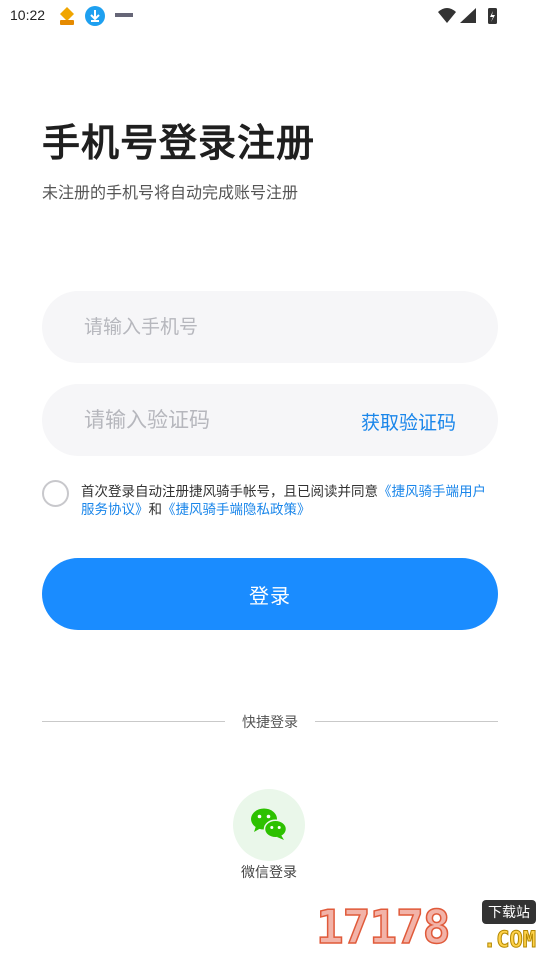 This screenshot has width=540, height=960. I want to click on site-watermark: 17178 下载站 .COM, so click(426, 928).